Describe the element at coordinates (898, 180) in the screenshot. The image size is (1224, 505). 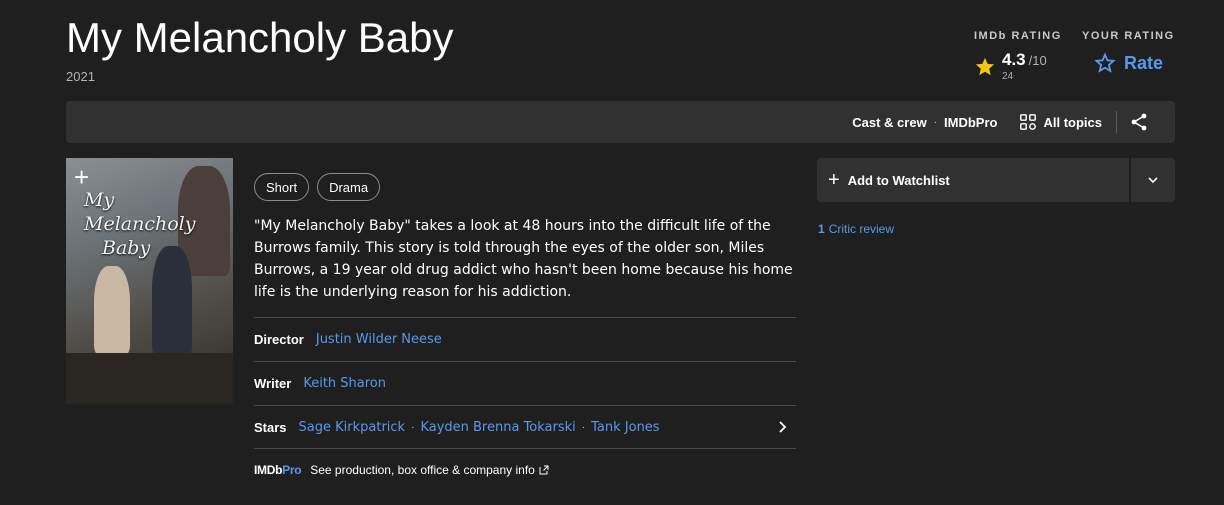
I see `add-to-watchlist-label: Add to Watchlist` at that location.